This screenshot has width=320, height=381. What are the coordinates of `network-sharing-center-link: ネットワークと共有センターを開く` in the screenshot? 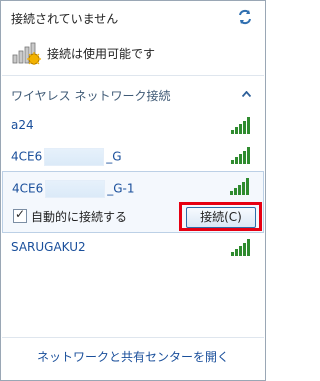 It's located at (133, 356).